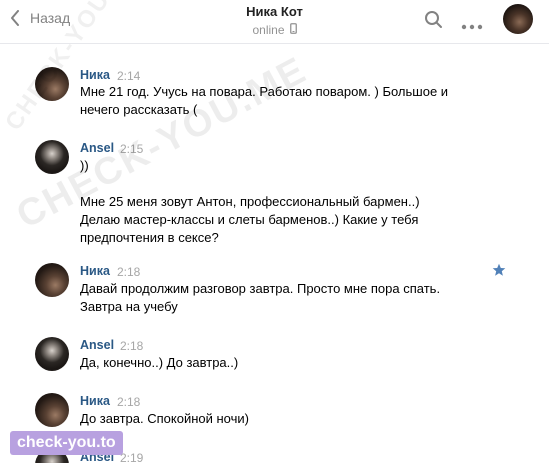  What do you see at coordinates (131, 149) in the screenshot?
I see `message-time: 2:15` at bounding box center [131, 149].